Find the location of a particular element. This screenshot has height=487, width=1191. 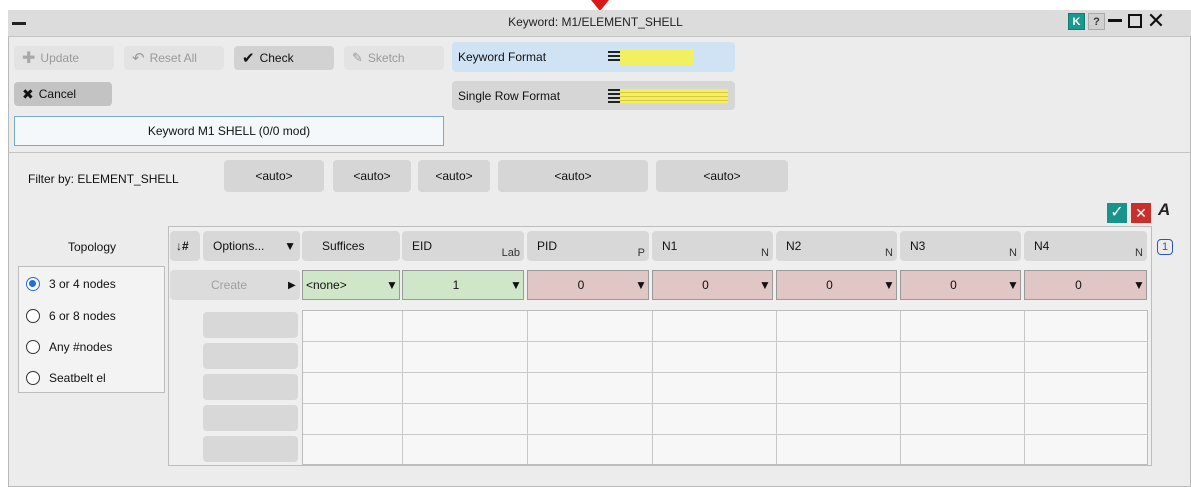

reset-all-label: Reset All is located at coordinates (173, 58).